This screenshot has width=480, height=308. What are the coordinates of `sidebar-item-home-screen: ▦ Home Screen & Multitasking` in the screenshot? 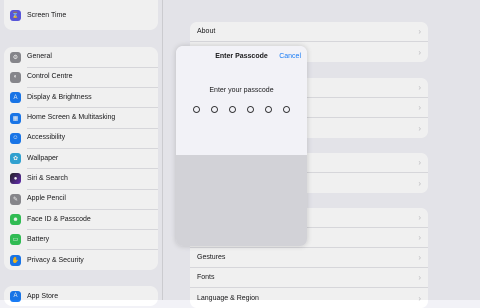 It's located at (81, 118).